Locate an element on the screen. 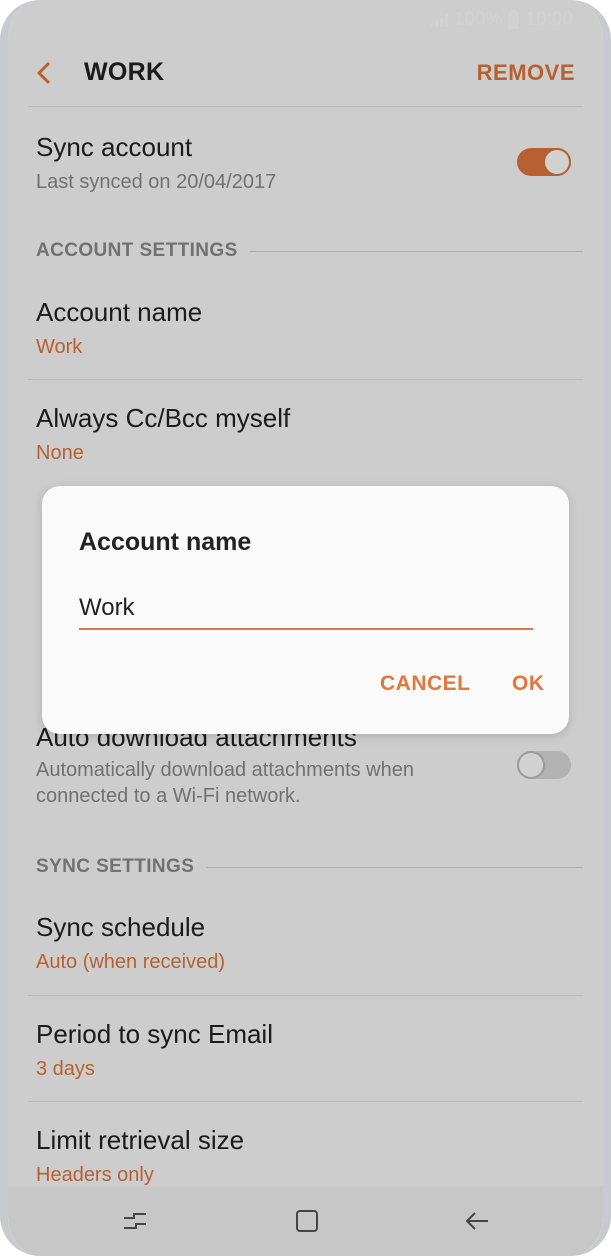 This screenshot has height=1256, width=611. cancel-button: CANCEL is located at coordinates (425, 684).